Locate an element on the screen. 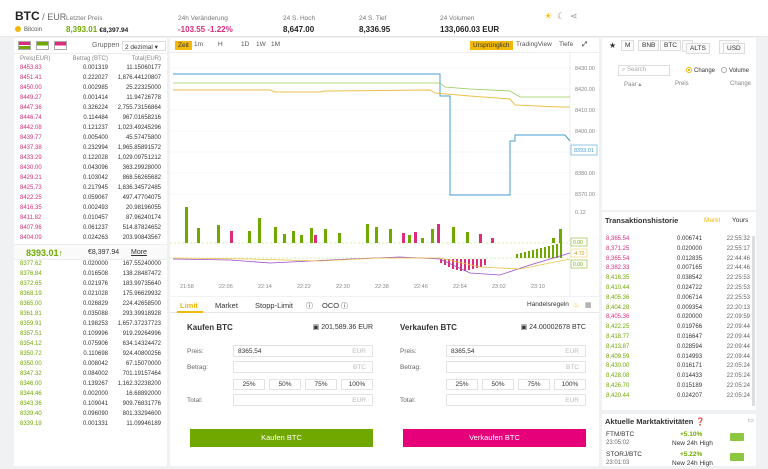 The height and width of the screenshot is (469, 768). orderbook-row: 8404.09 0.024263 203.90843567 is located at coordinates (90, 239).